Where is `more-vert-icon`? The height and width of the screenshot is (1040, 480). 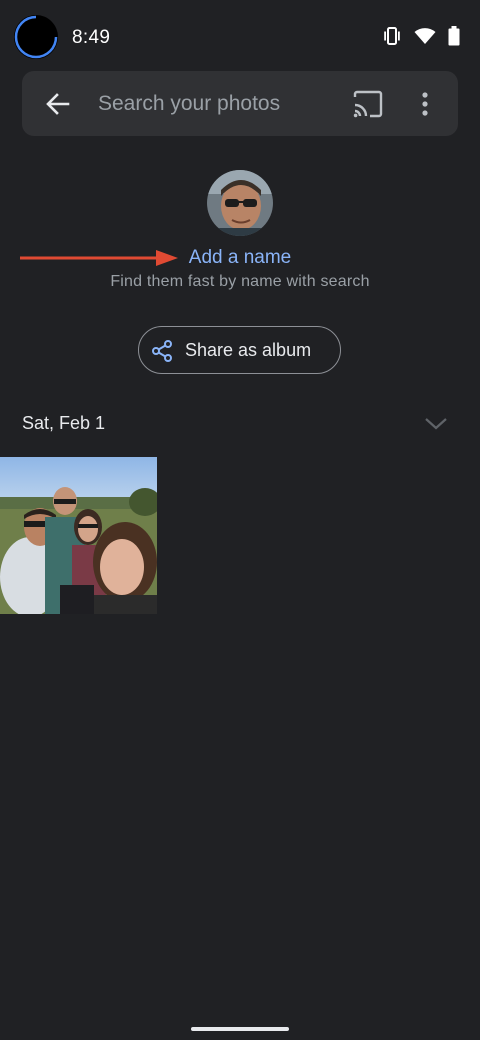 more-vert-icon is located at coordinates (425, 104).